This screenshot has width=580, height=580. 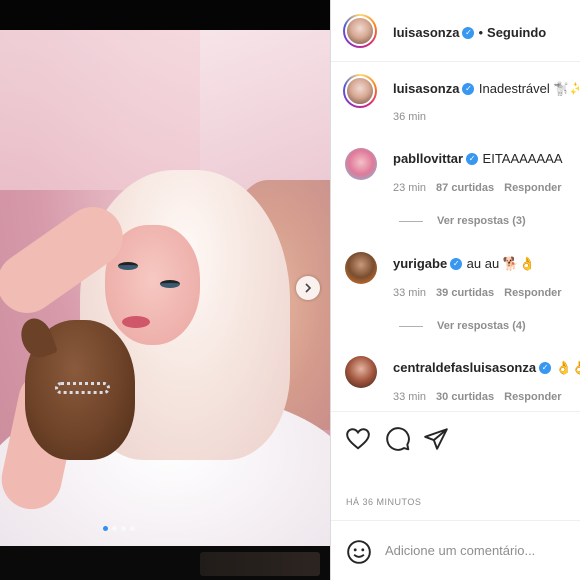 What do you see at coordinates (358, 439) in the screenshot?
I see `heart-icon` at bounding box center [358, 439].